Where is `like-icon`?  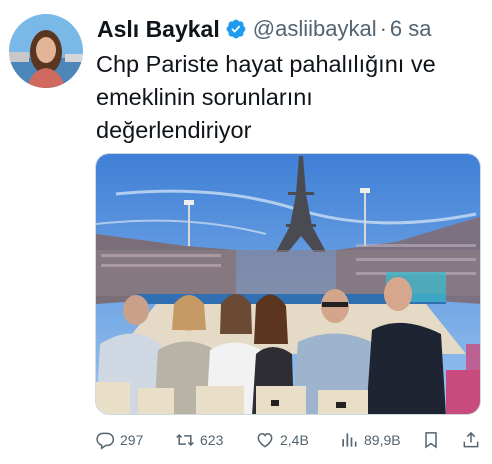
like-icon is located at coordinates (265, 440).